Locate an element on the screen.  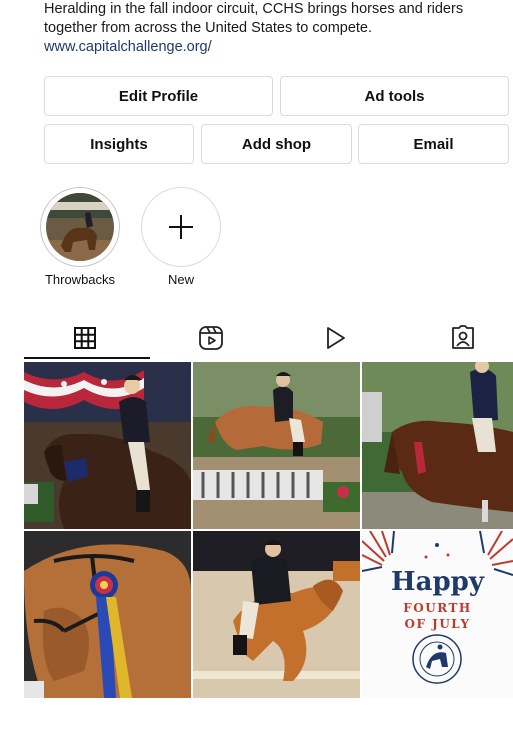
add-shop-label: Add shop is located at coordinates (276, 144).